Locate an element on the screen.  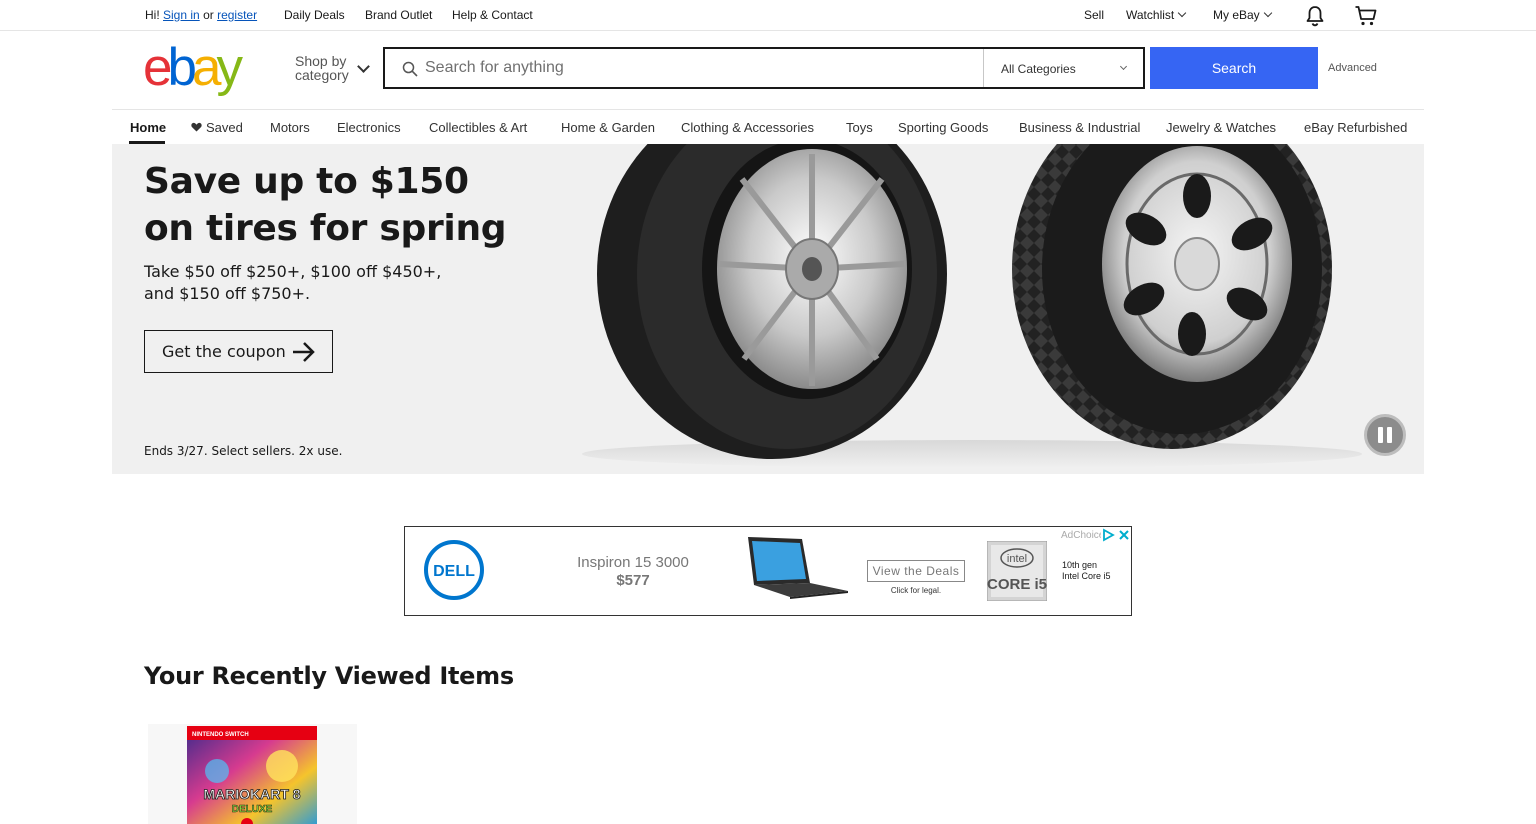
watchlist-menu: Watchlist is located at coordinates (1156, 15).